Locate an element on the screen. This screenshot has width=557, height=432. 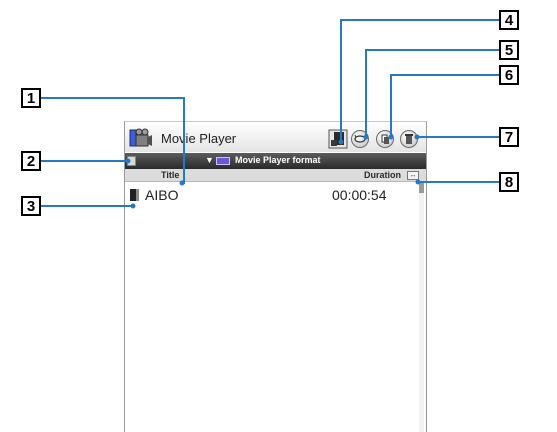
list-item: AIBO 00:00:54 is located at coordinates (271, 195).